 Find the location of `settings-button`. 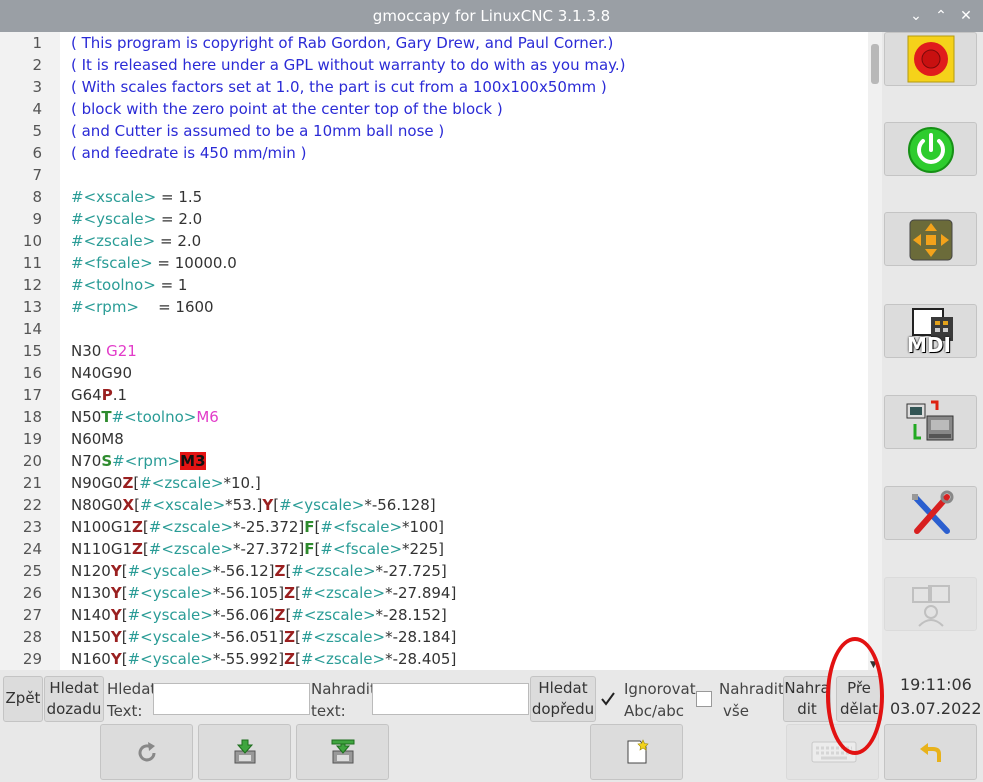

settings-button is located at coordinates (930, 513).